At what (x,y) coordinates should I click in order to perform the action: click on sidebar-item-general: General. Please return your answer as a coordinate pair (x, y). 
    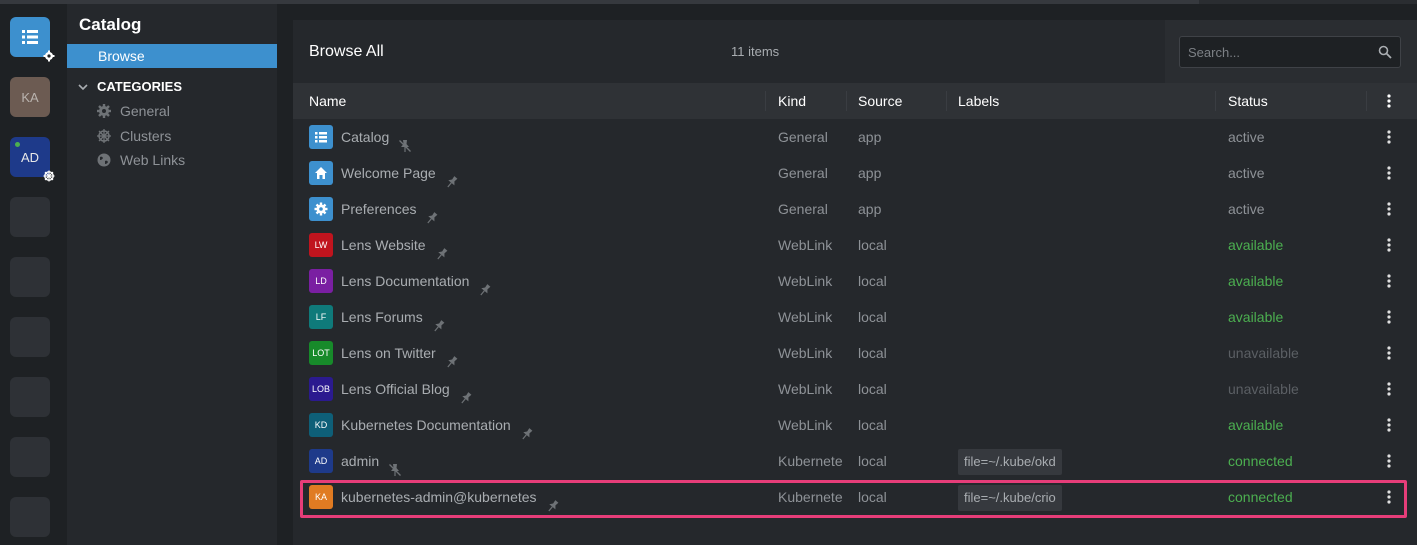
    Looking at the image, I should click on (133, 111).